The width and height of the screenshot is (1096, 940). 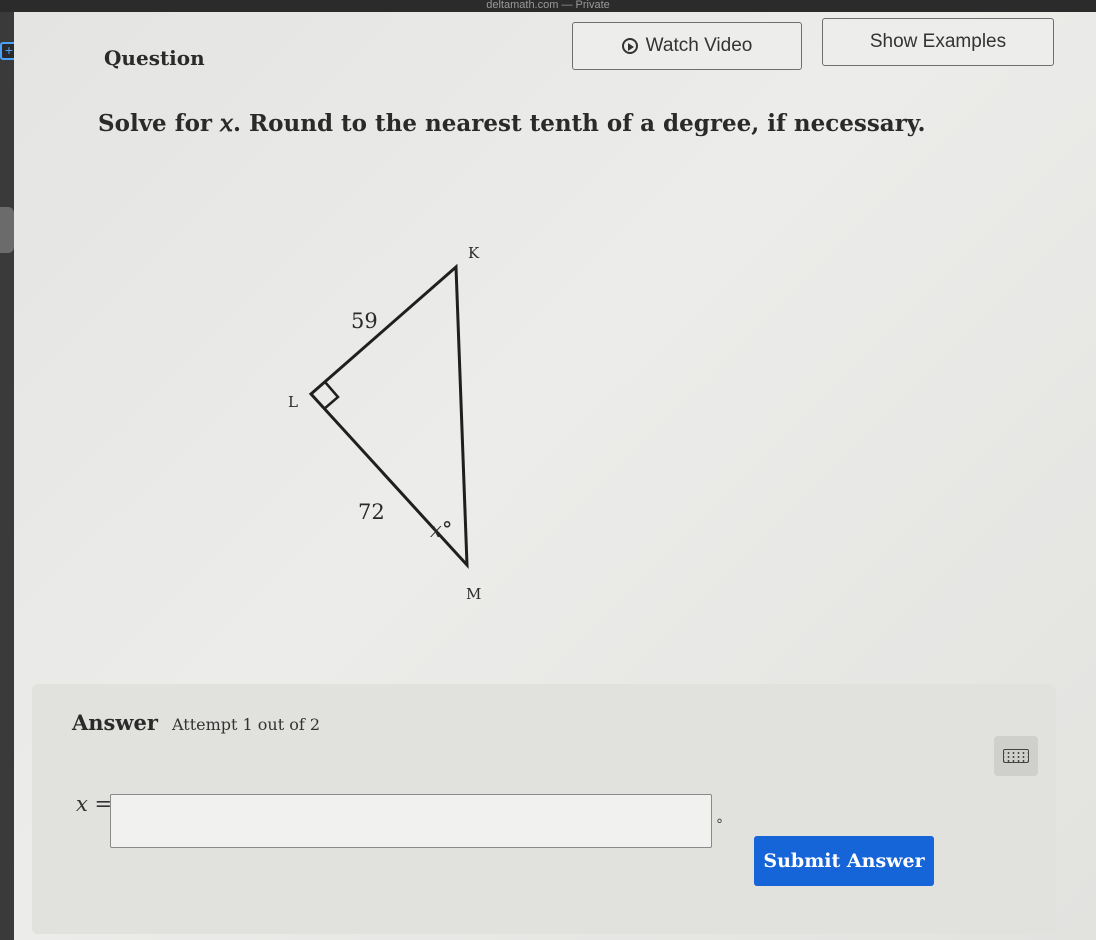 What do you see at coordinates (474, 253) in the screenshot?
I see `vertex-k-label: K` at bounding box center [474, 253].